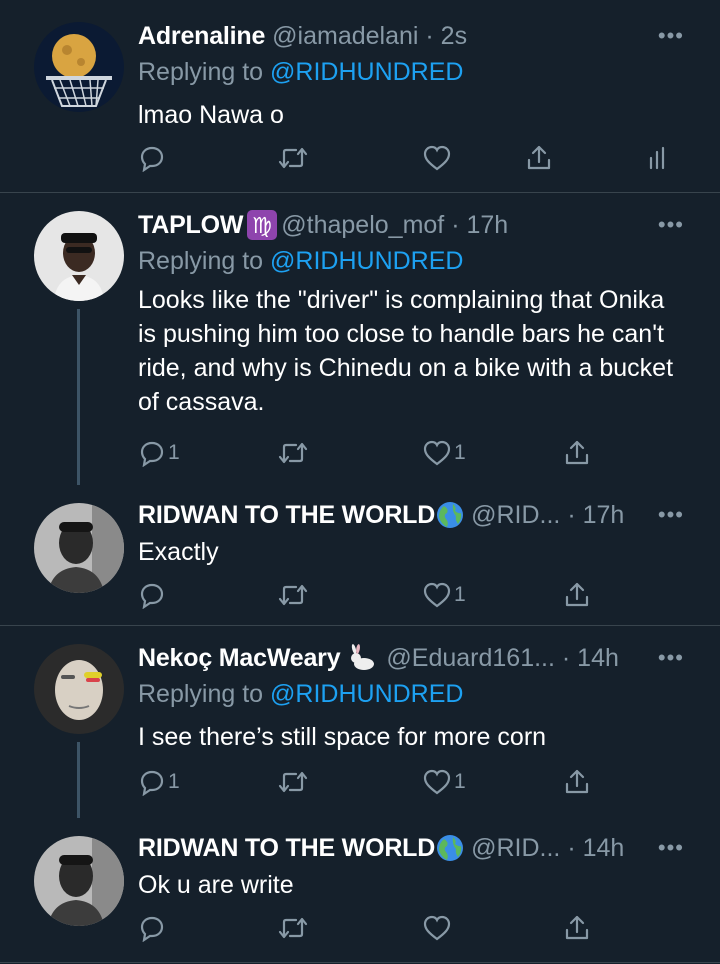  I want to click on analytics-button, so click(658, 158).